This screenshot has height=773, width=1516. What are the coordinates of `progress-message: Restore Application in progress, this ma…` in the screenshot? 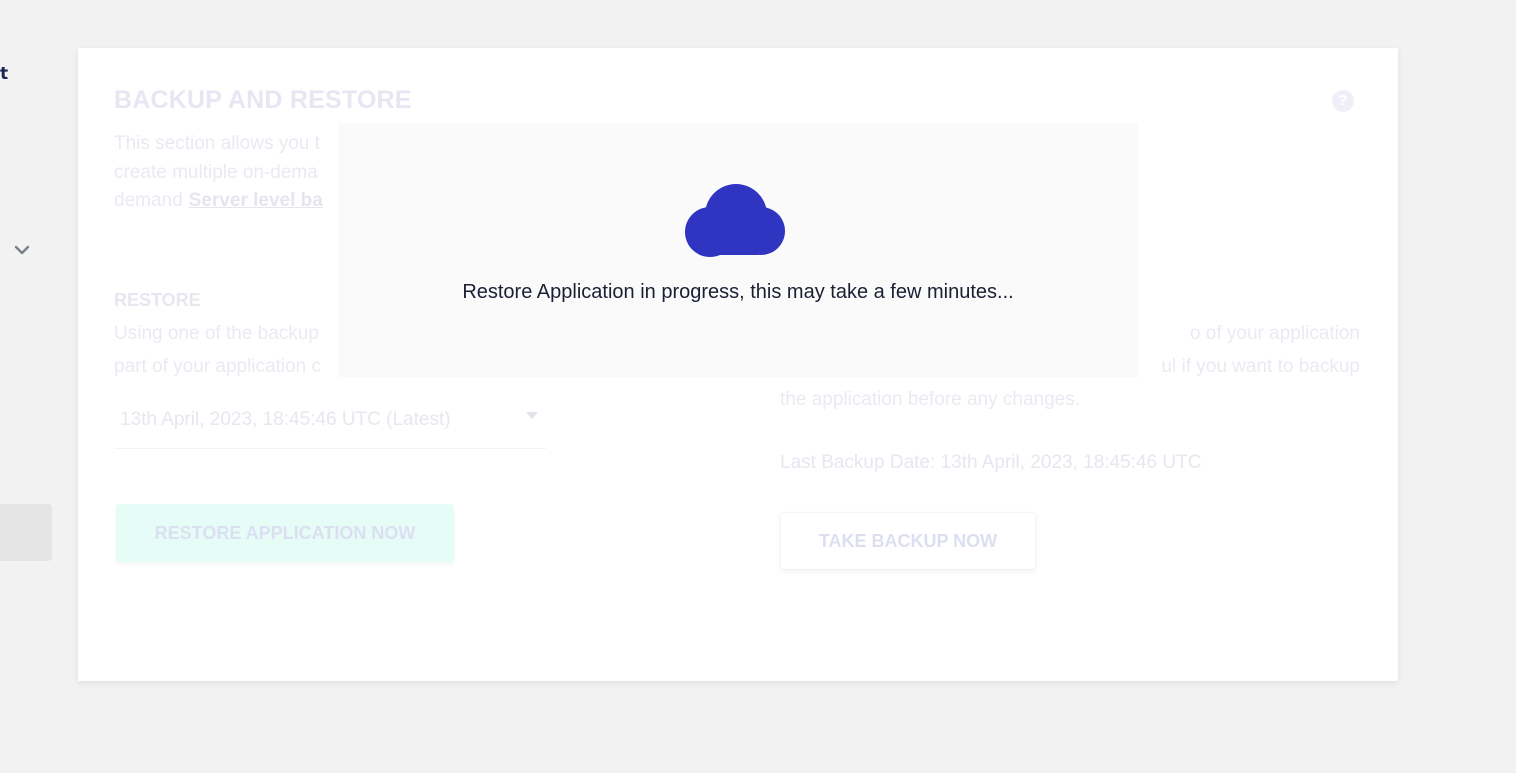 It's located at (738, 292).